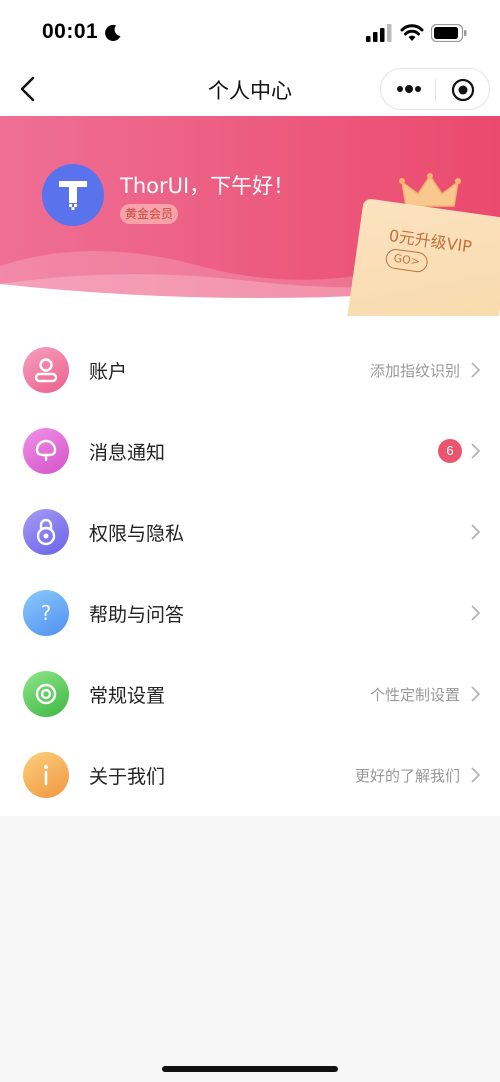 The image size is (500, 1082). What do you see at coordinates (412, 32) in the screenshot?
I see `wifi-icon` at bounding box center [412, 32].